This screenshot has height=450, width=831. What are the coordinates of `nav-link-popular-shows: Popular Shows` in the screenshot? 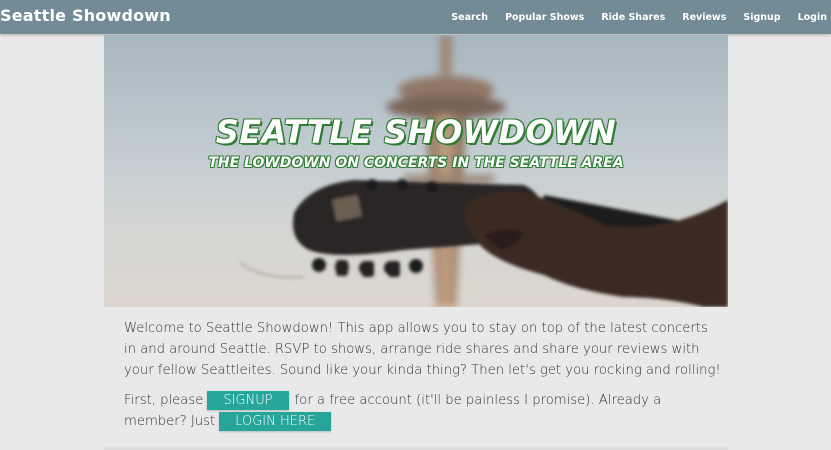 It's located at (544, 17).